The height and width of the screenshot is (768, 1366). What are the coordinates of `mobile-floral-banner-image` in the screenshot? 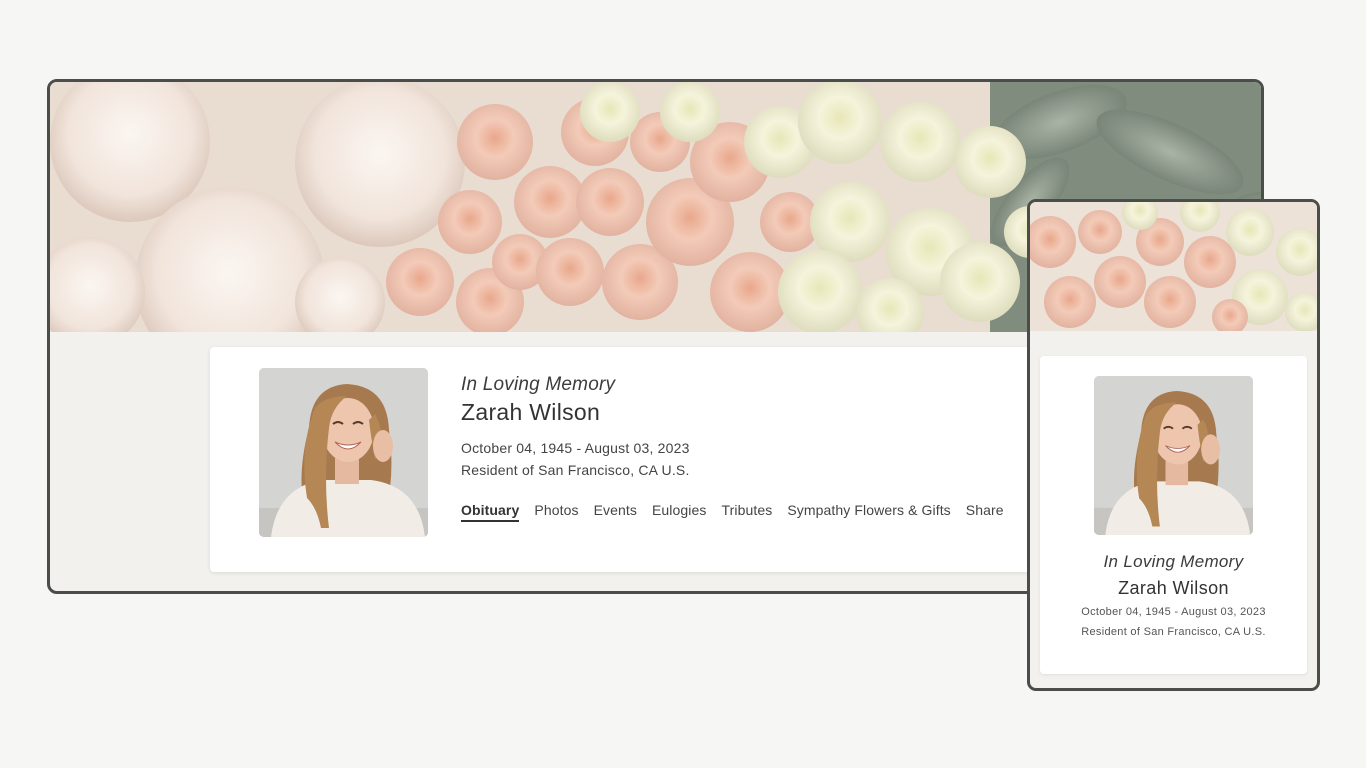 It's located at (1173, 266).